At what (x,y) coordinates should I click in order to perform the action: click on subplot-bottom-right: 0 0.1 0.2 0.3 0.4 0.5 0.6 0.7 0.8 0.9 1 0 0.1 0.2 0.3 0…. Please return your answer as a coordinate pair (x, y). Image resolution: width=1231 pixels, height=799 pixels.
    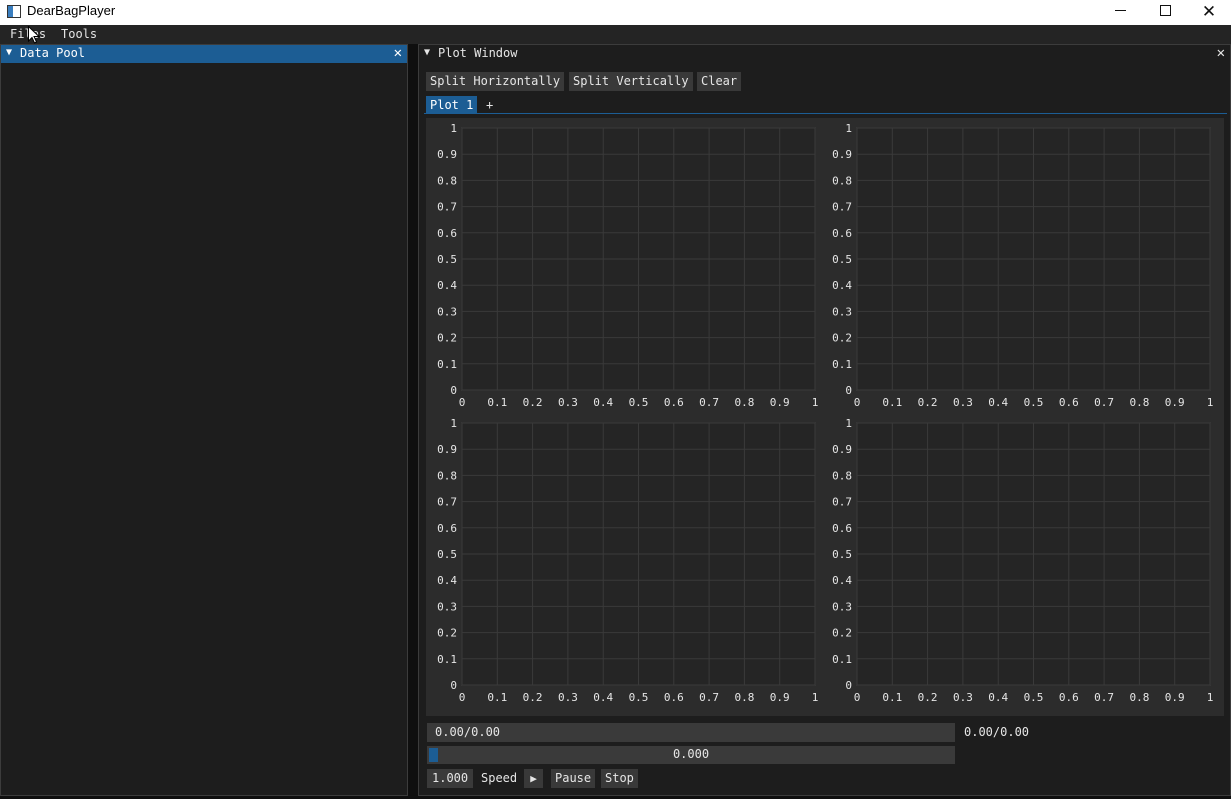
    Looking at the image, I should click on (1018, 561).